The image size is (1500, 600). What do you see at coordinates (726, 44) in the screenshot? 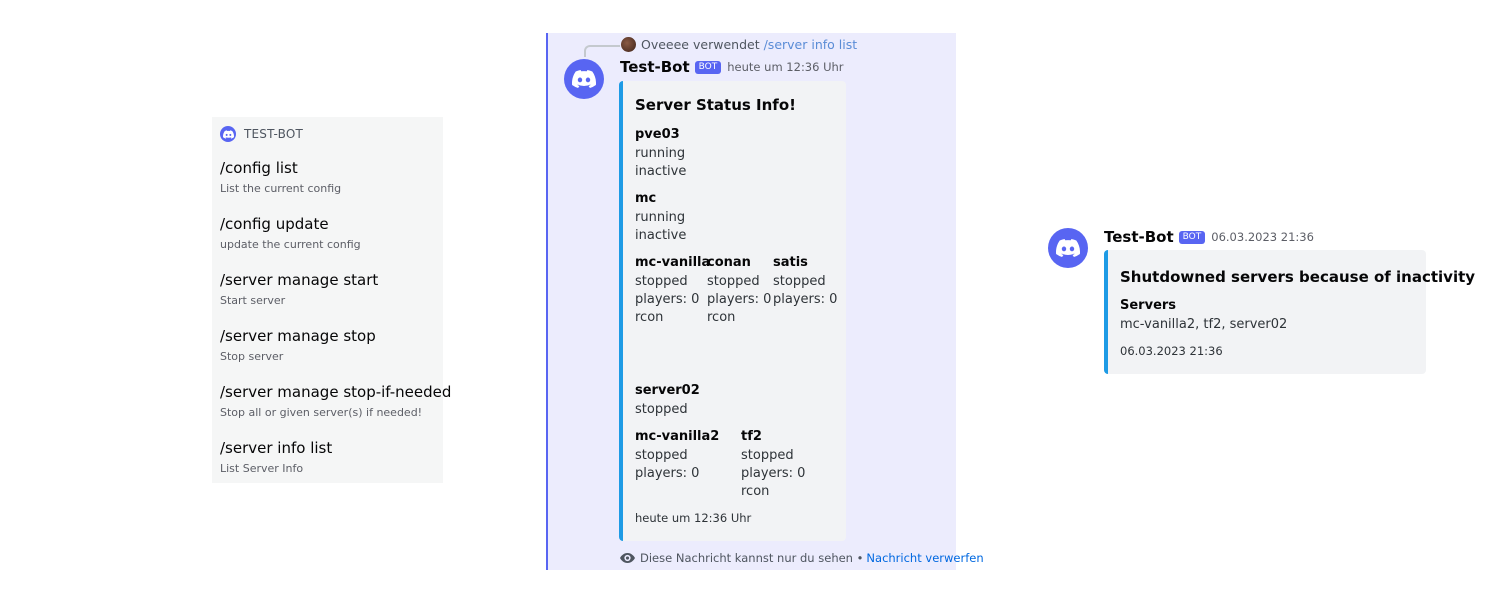
I see `reply-action: verwendet` at bounding box center [726, 44].